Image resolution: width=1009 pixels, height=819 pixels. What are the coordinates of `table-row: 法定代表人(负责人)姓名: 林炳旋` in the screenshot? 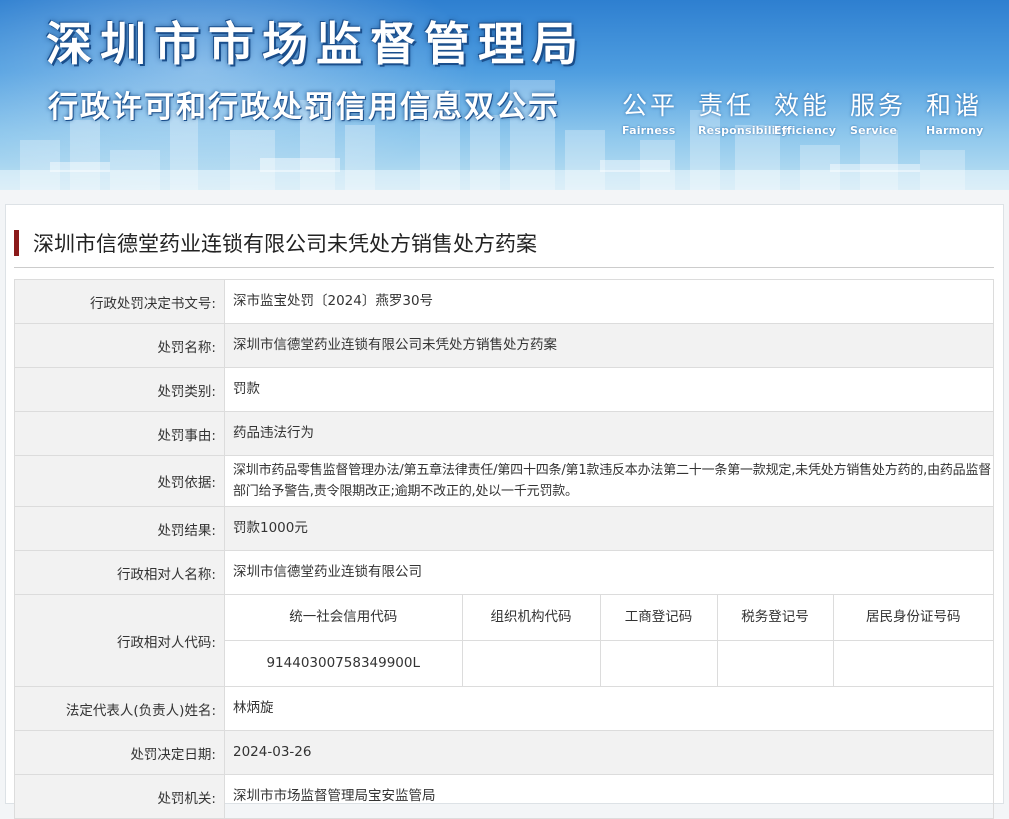 It's located at (504, 708).